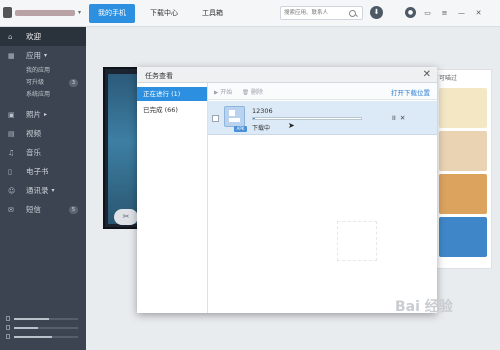  I want to click on start-button: ▶ 开始, so click(223, 91).